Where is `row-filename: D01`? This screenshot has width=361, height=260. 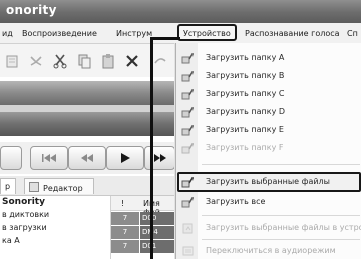 row-filename: D01 is located at coordinates (158, 246).